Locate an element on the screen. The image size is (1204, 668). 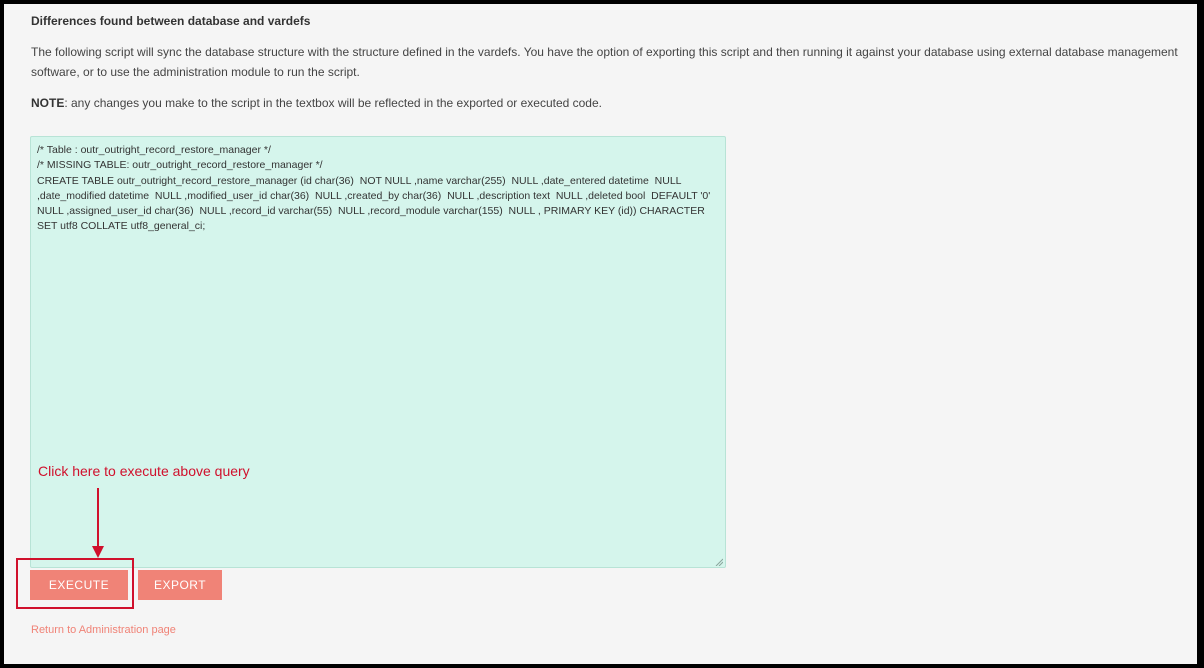
return-to-admin-link: Return to Administration page is located at coordinates (103, 630).